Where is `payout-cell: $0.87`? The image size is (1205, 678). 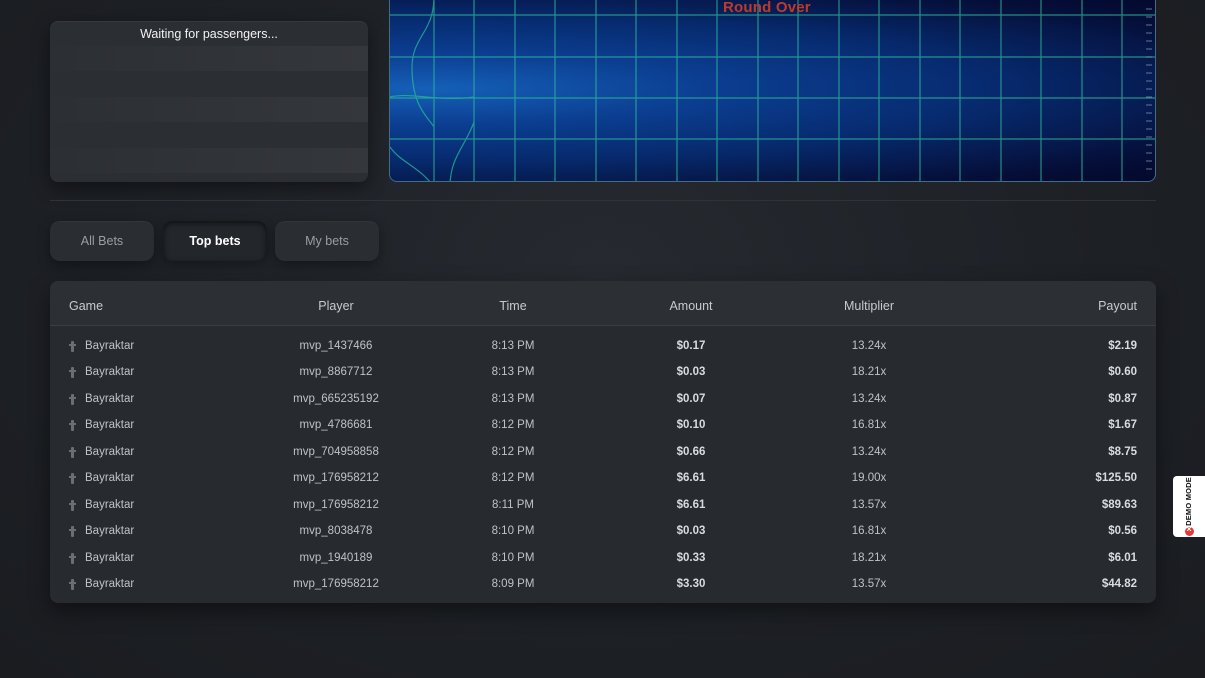 payout-cell: $0.87 is located at coordinates (1122, 399).